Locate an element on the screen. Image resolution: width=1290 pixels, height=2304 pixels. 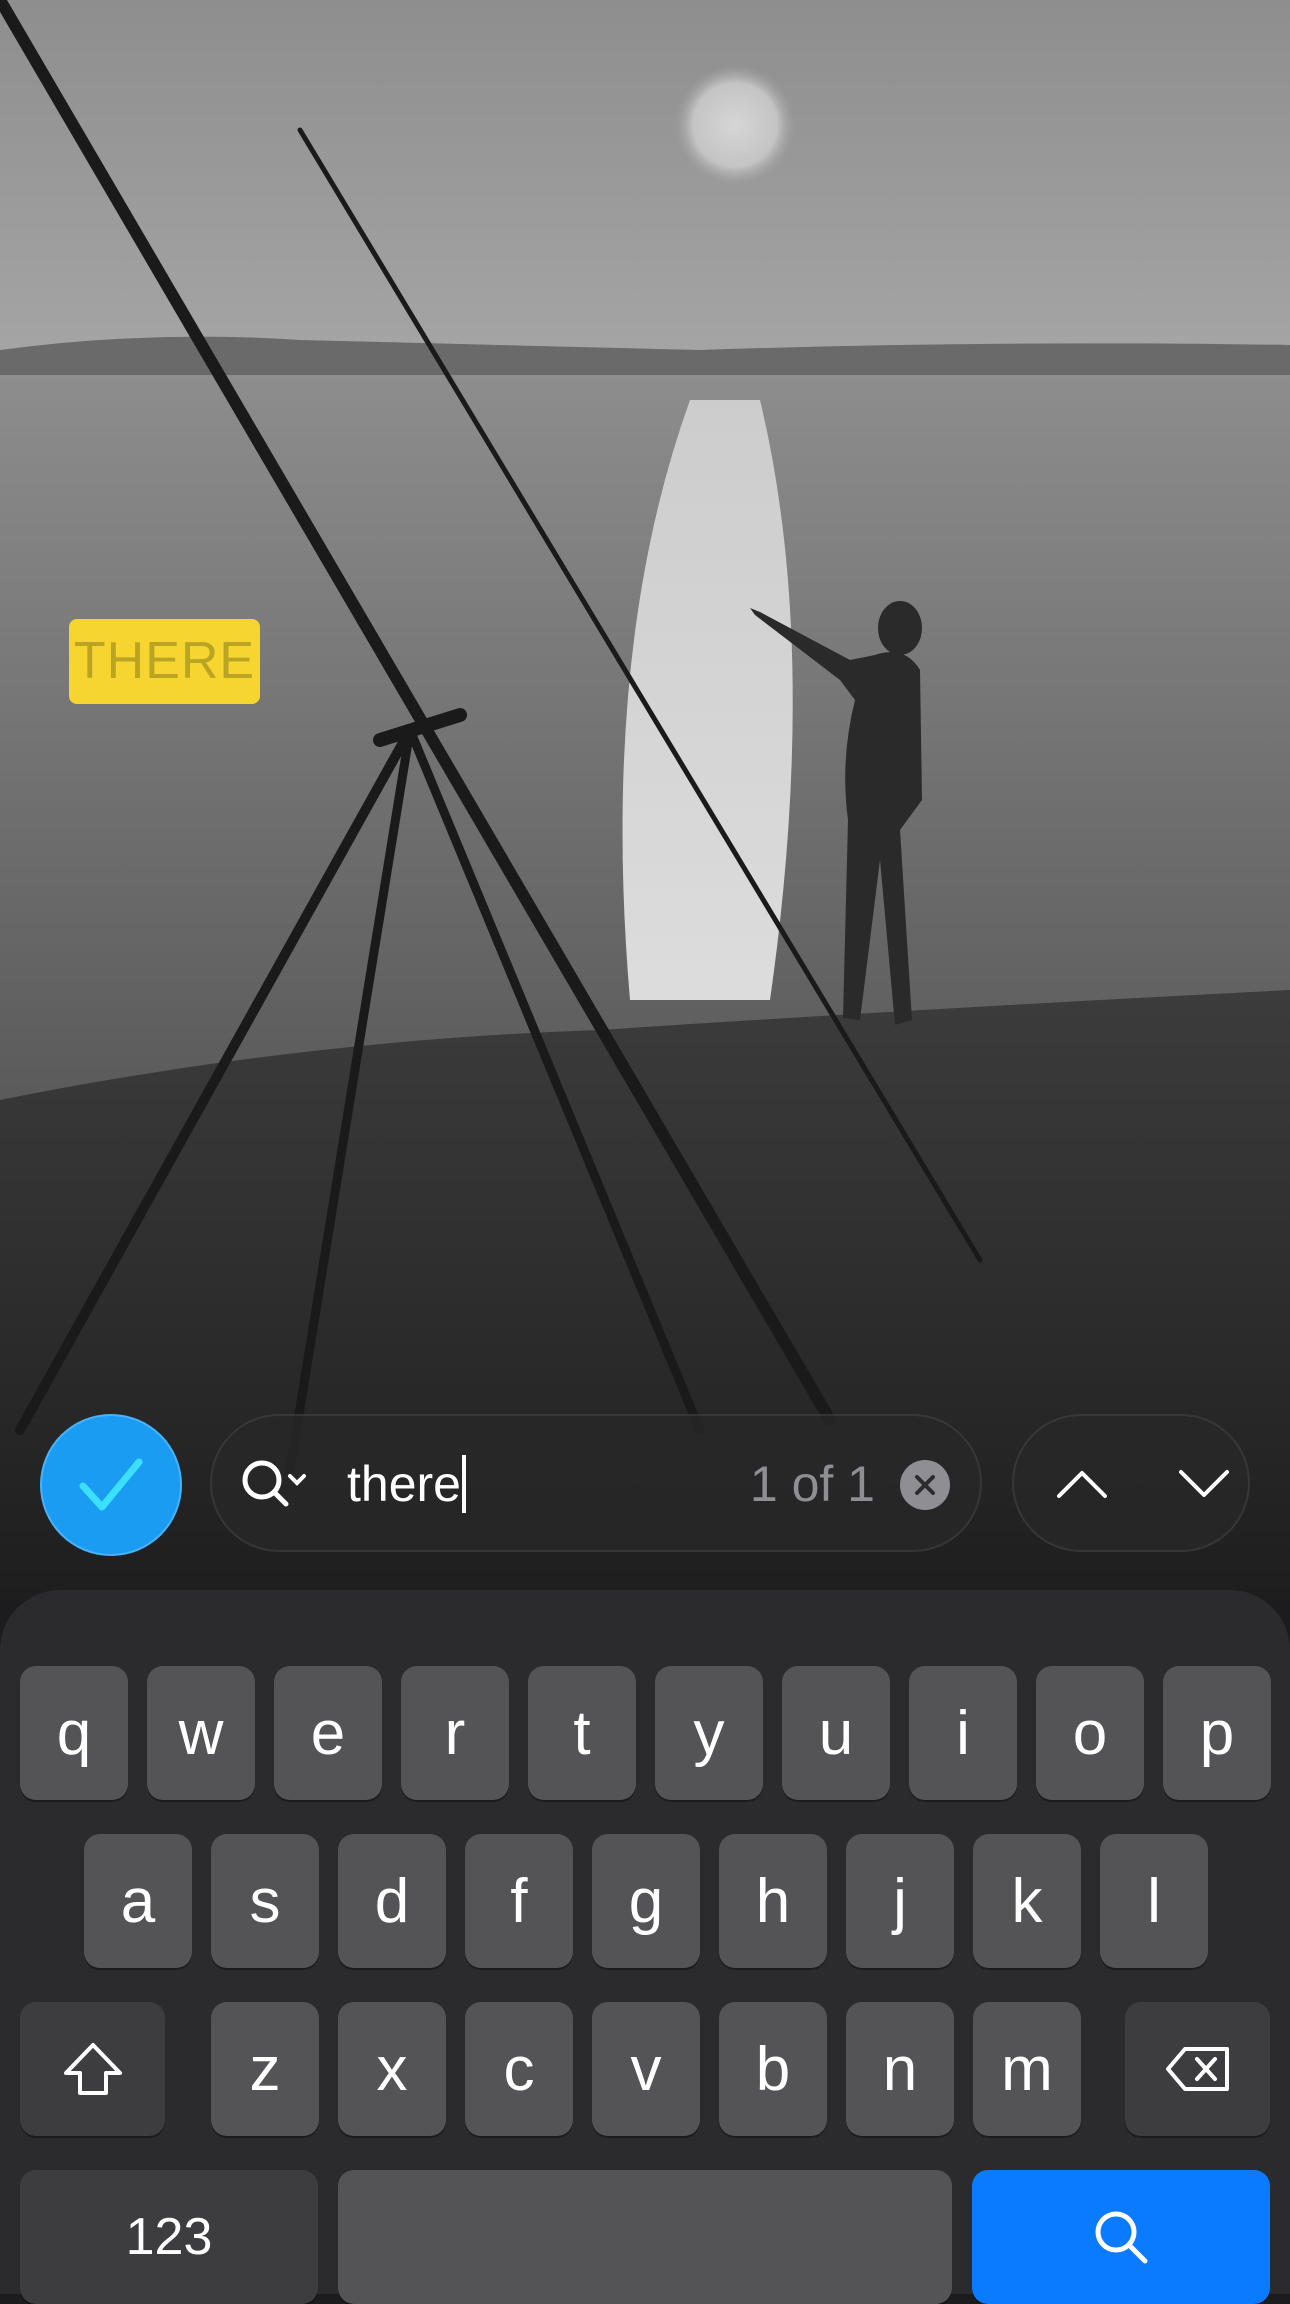
text-cursor is located at coordinates (463, 1484).